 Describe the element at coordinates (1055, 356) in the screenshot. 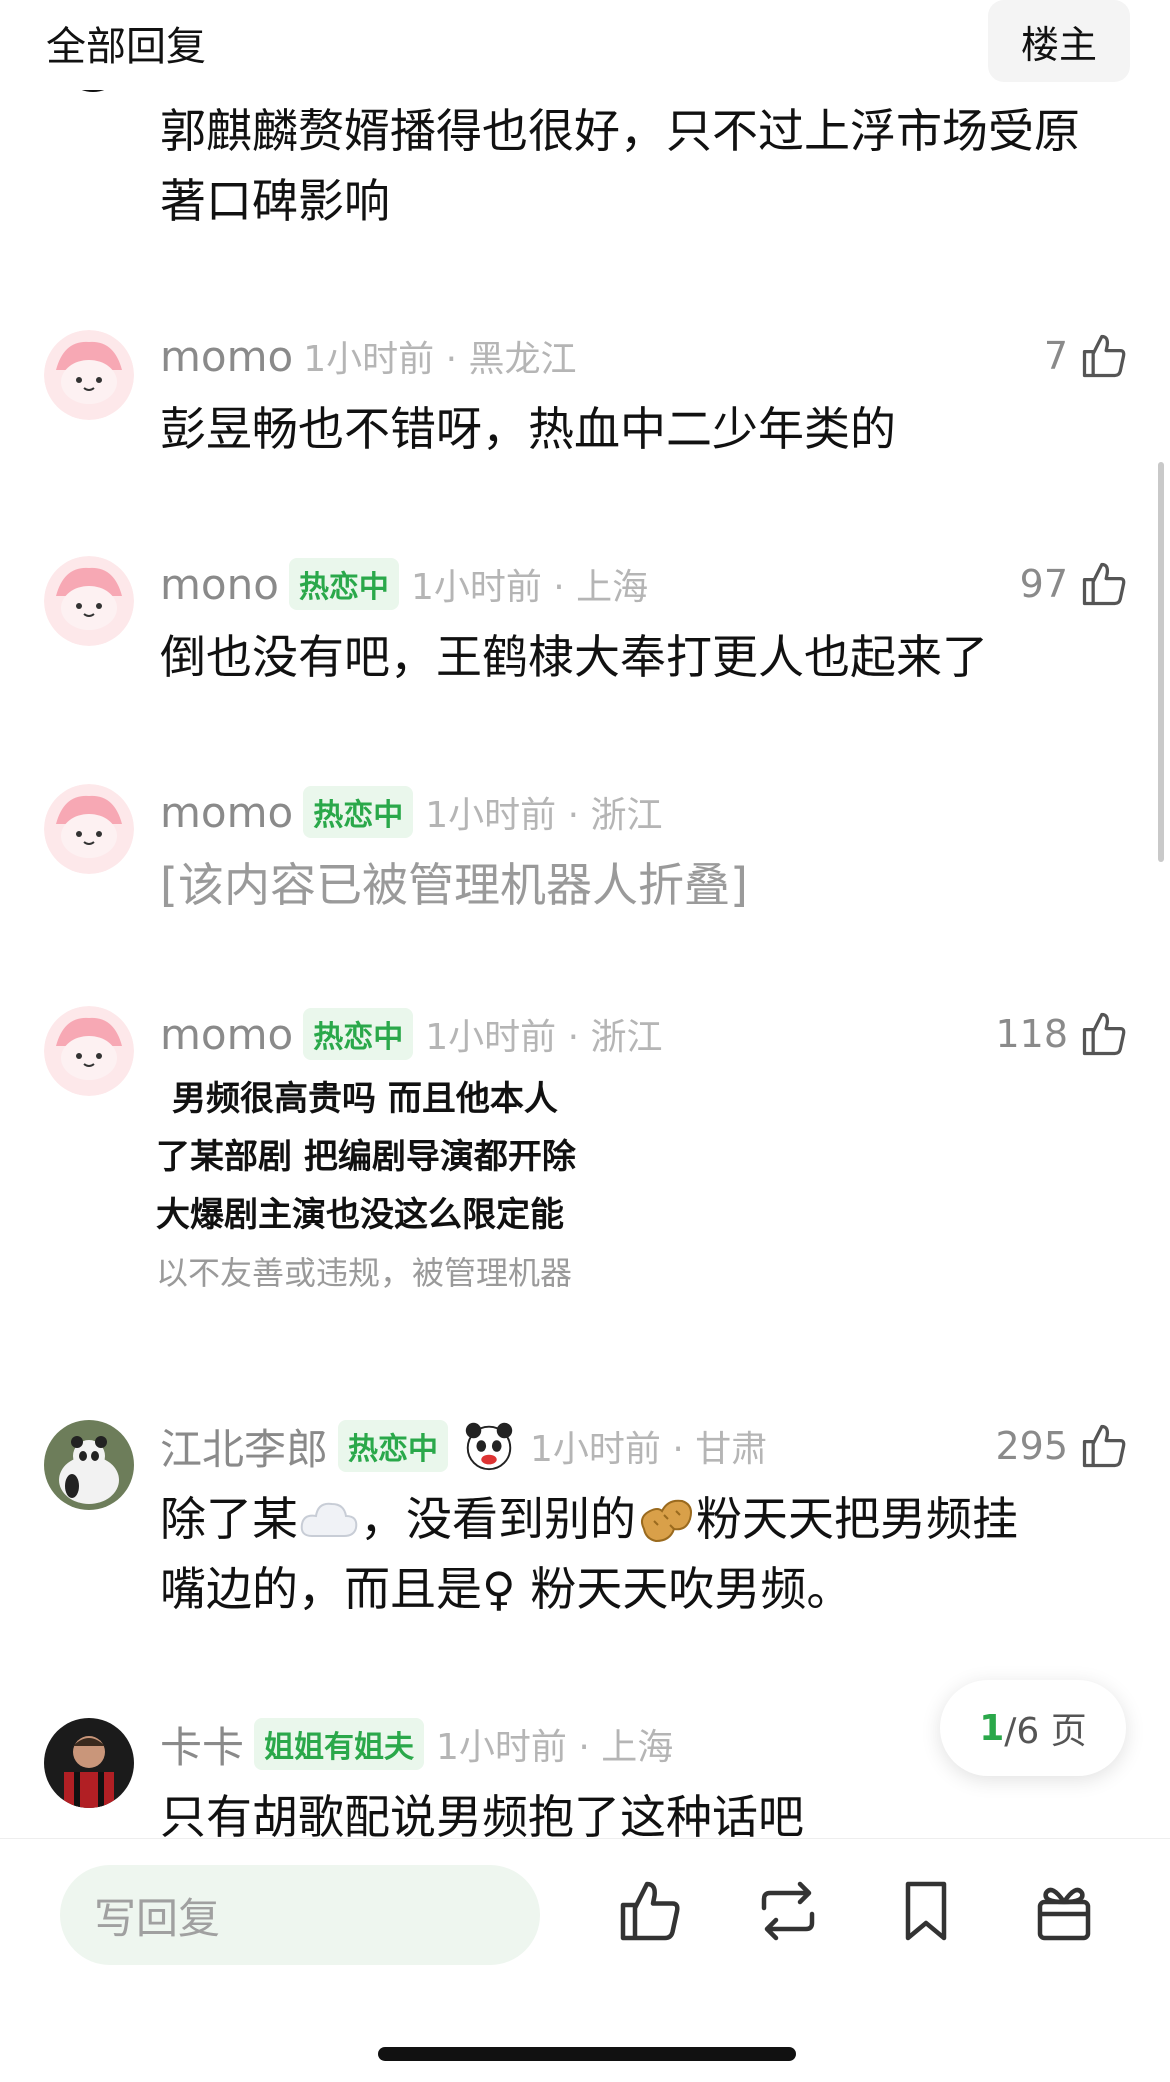

I see `like-count: 7` at that location.